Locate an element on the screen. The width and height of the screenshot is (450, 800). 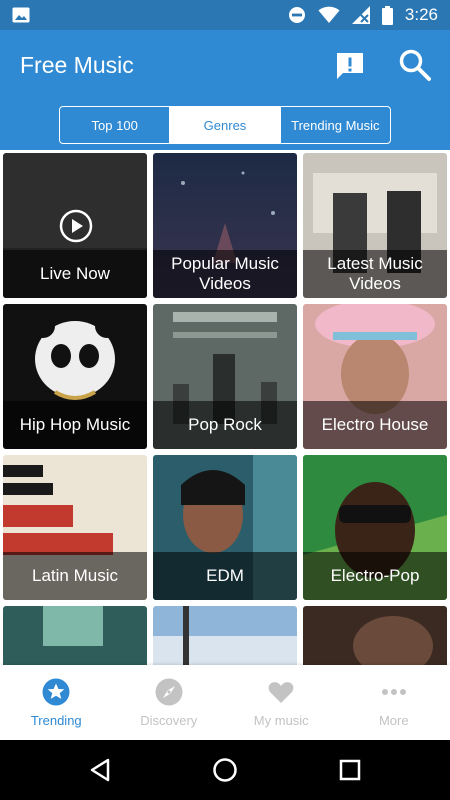
nav-label: Discovery is located at coordinates (169, 720).